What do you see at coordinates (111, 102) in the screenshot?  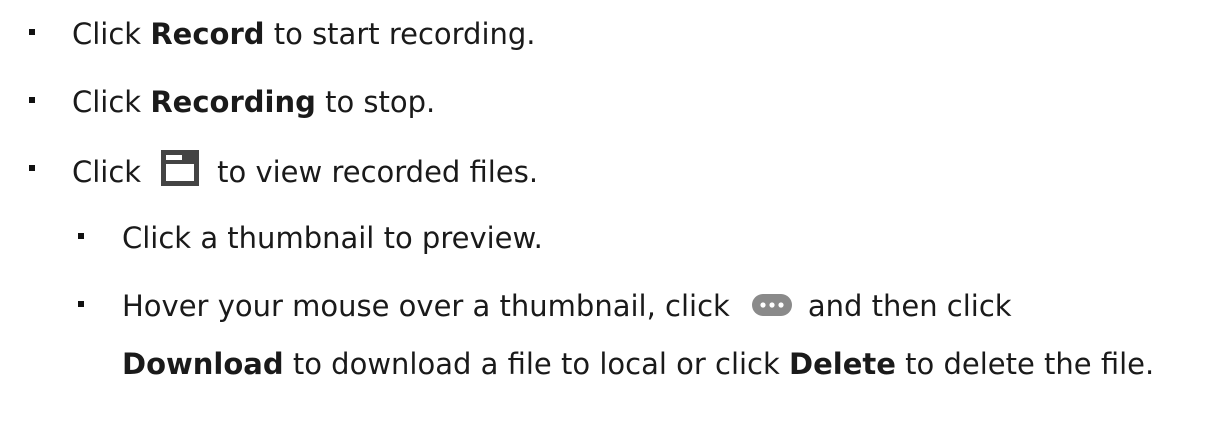 I see `item2-pre: Click` at bounding box center [111, 102].